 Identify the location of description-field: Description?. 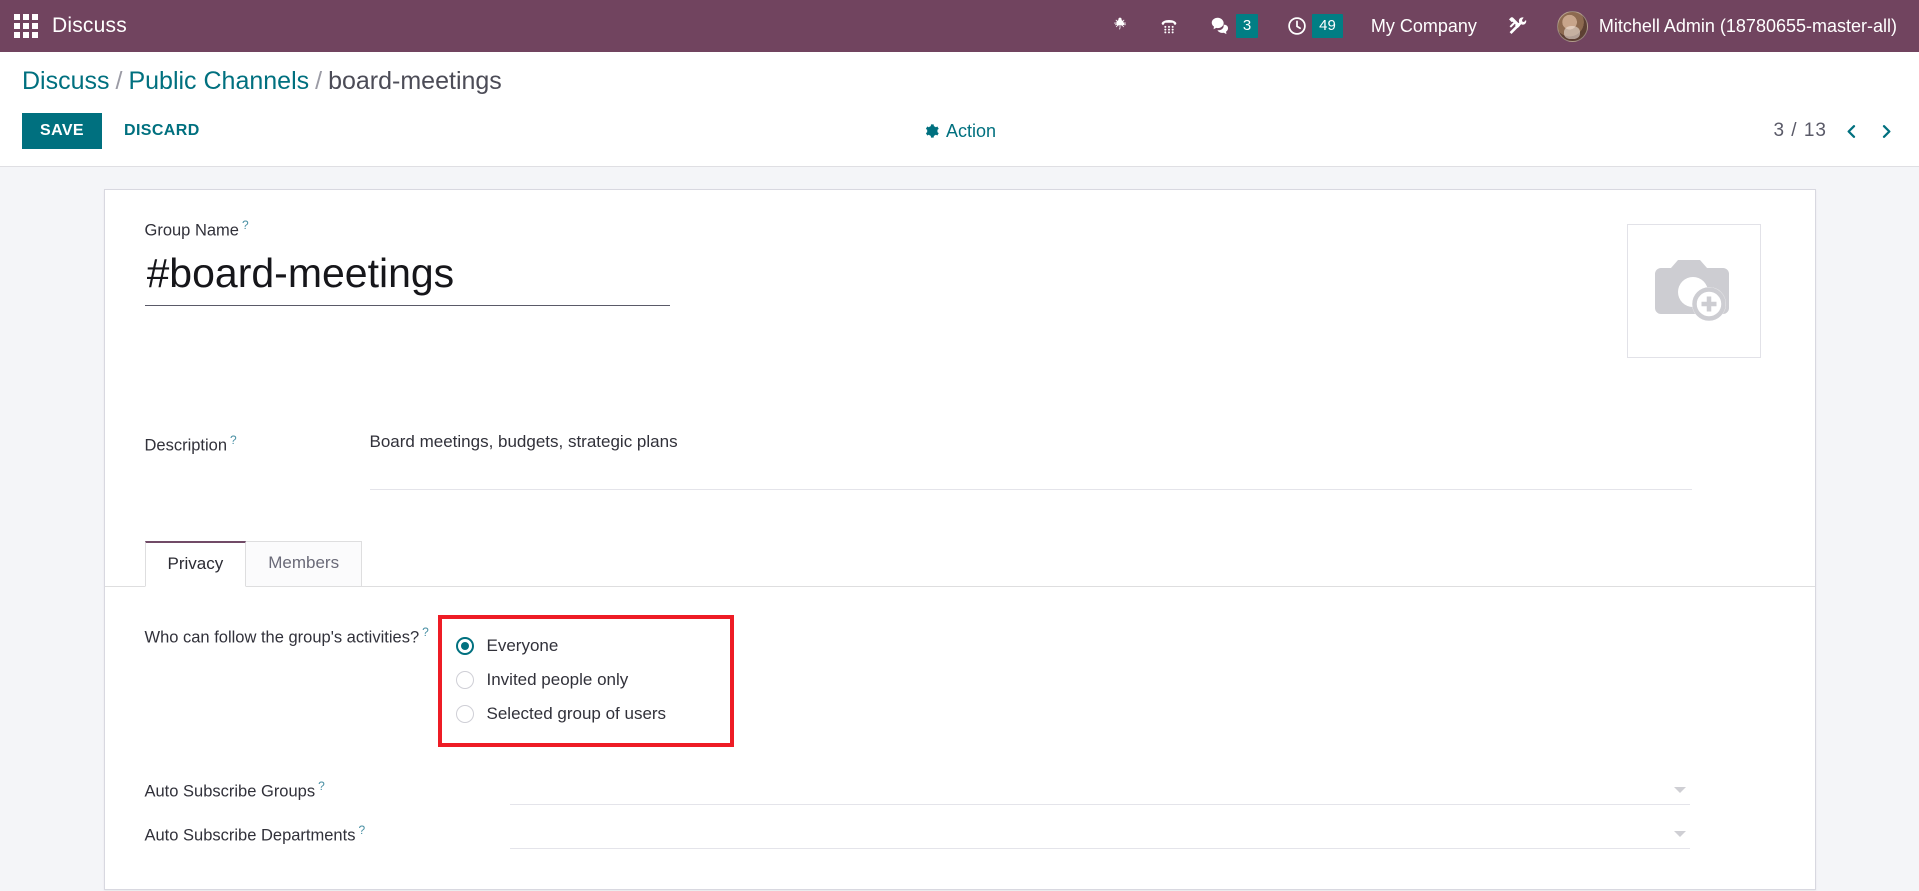
(960, 462).